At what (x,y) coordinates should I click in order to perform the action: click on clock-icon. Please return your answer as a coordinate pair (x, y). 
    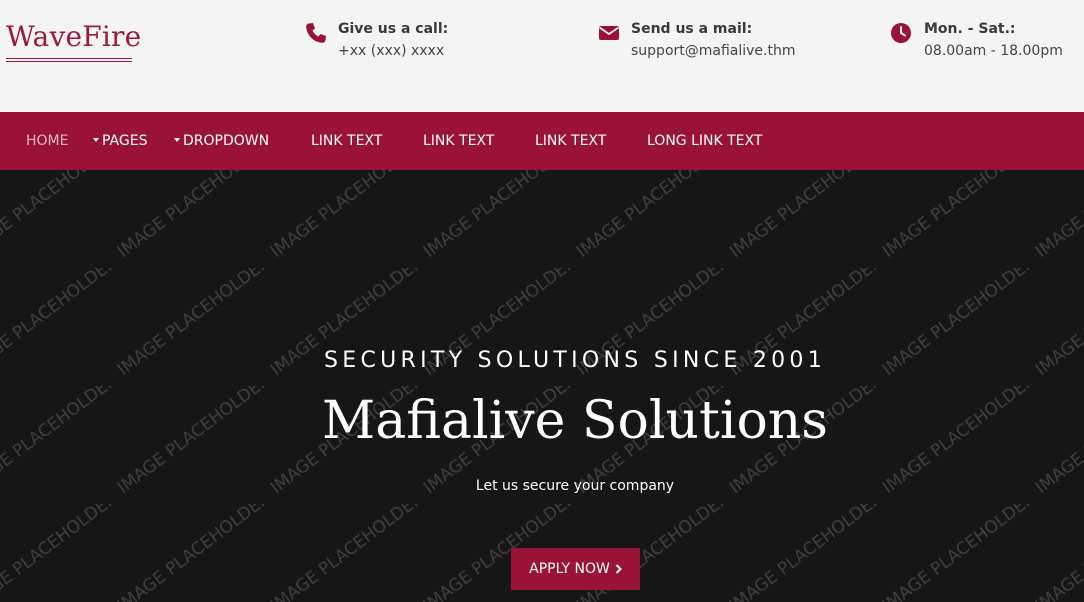
    Looking at the image, I should click on (901, 33).